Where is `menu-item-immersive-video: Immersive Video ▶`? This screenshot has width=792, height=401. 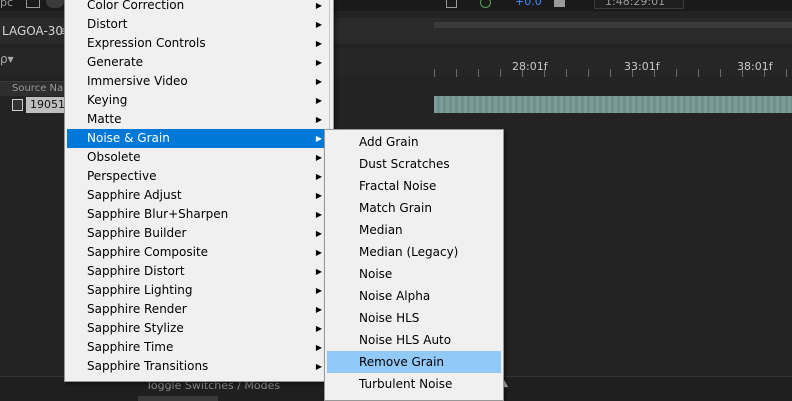
menu-item-immersive-video: Immersive Video ▶ is located at coordinates (199, 81).